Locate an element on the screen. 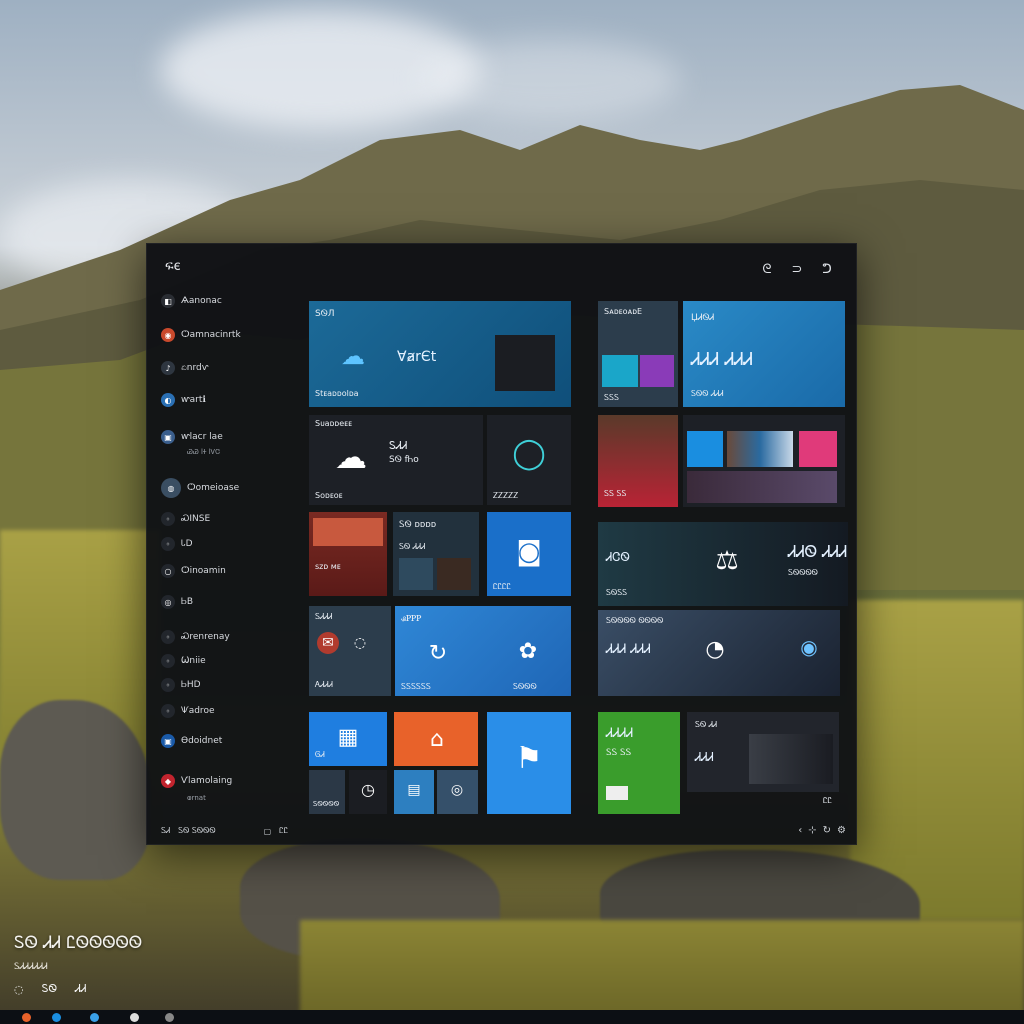  app-icon: ◍ is located at coordinates (171, 488).